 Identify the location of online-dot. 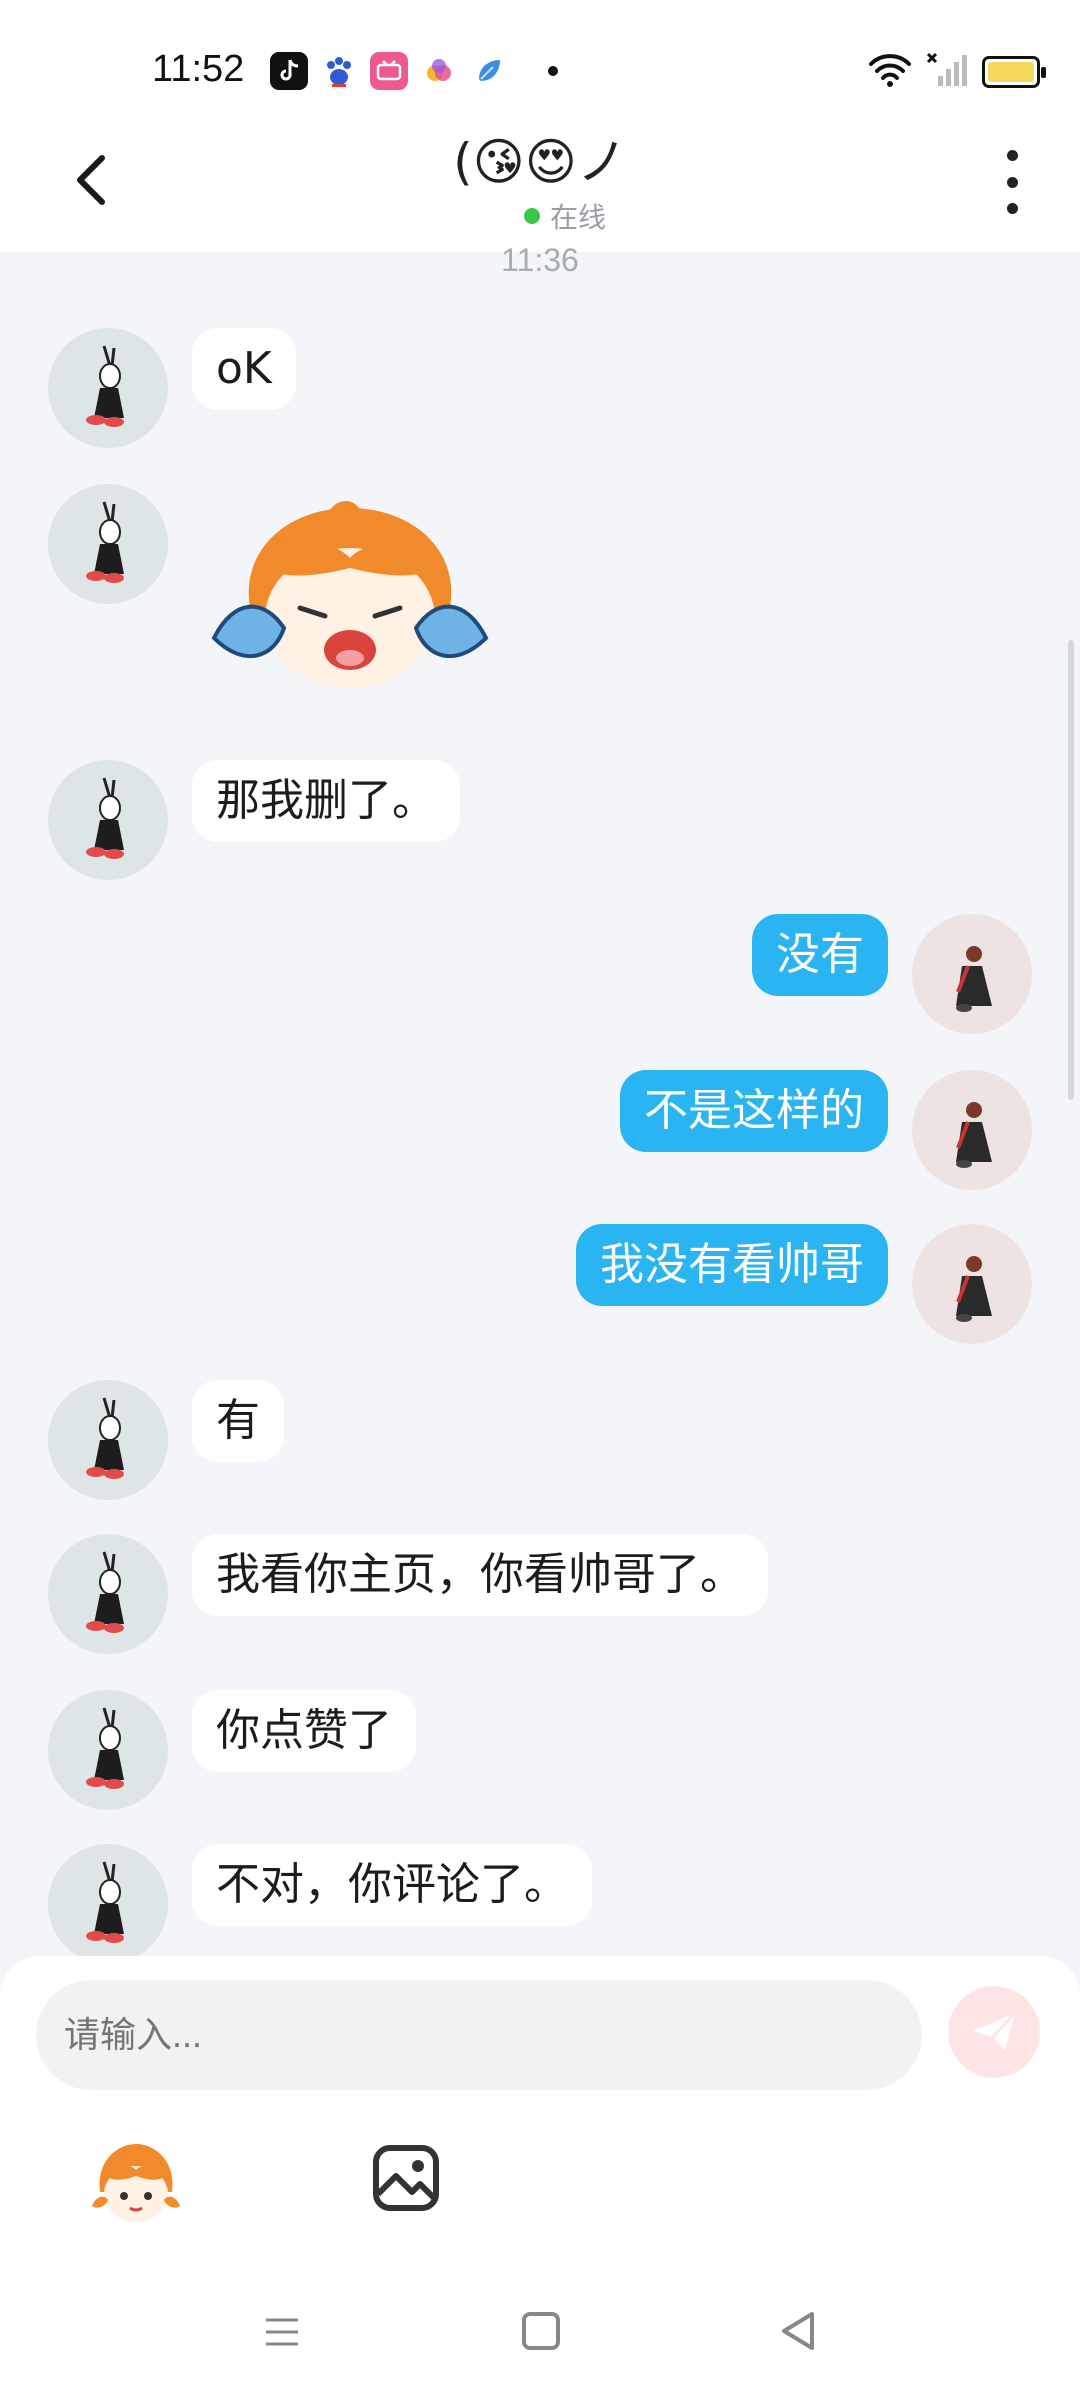
(532, 216).